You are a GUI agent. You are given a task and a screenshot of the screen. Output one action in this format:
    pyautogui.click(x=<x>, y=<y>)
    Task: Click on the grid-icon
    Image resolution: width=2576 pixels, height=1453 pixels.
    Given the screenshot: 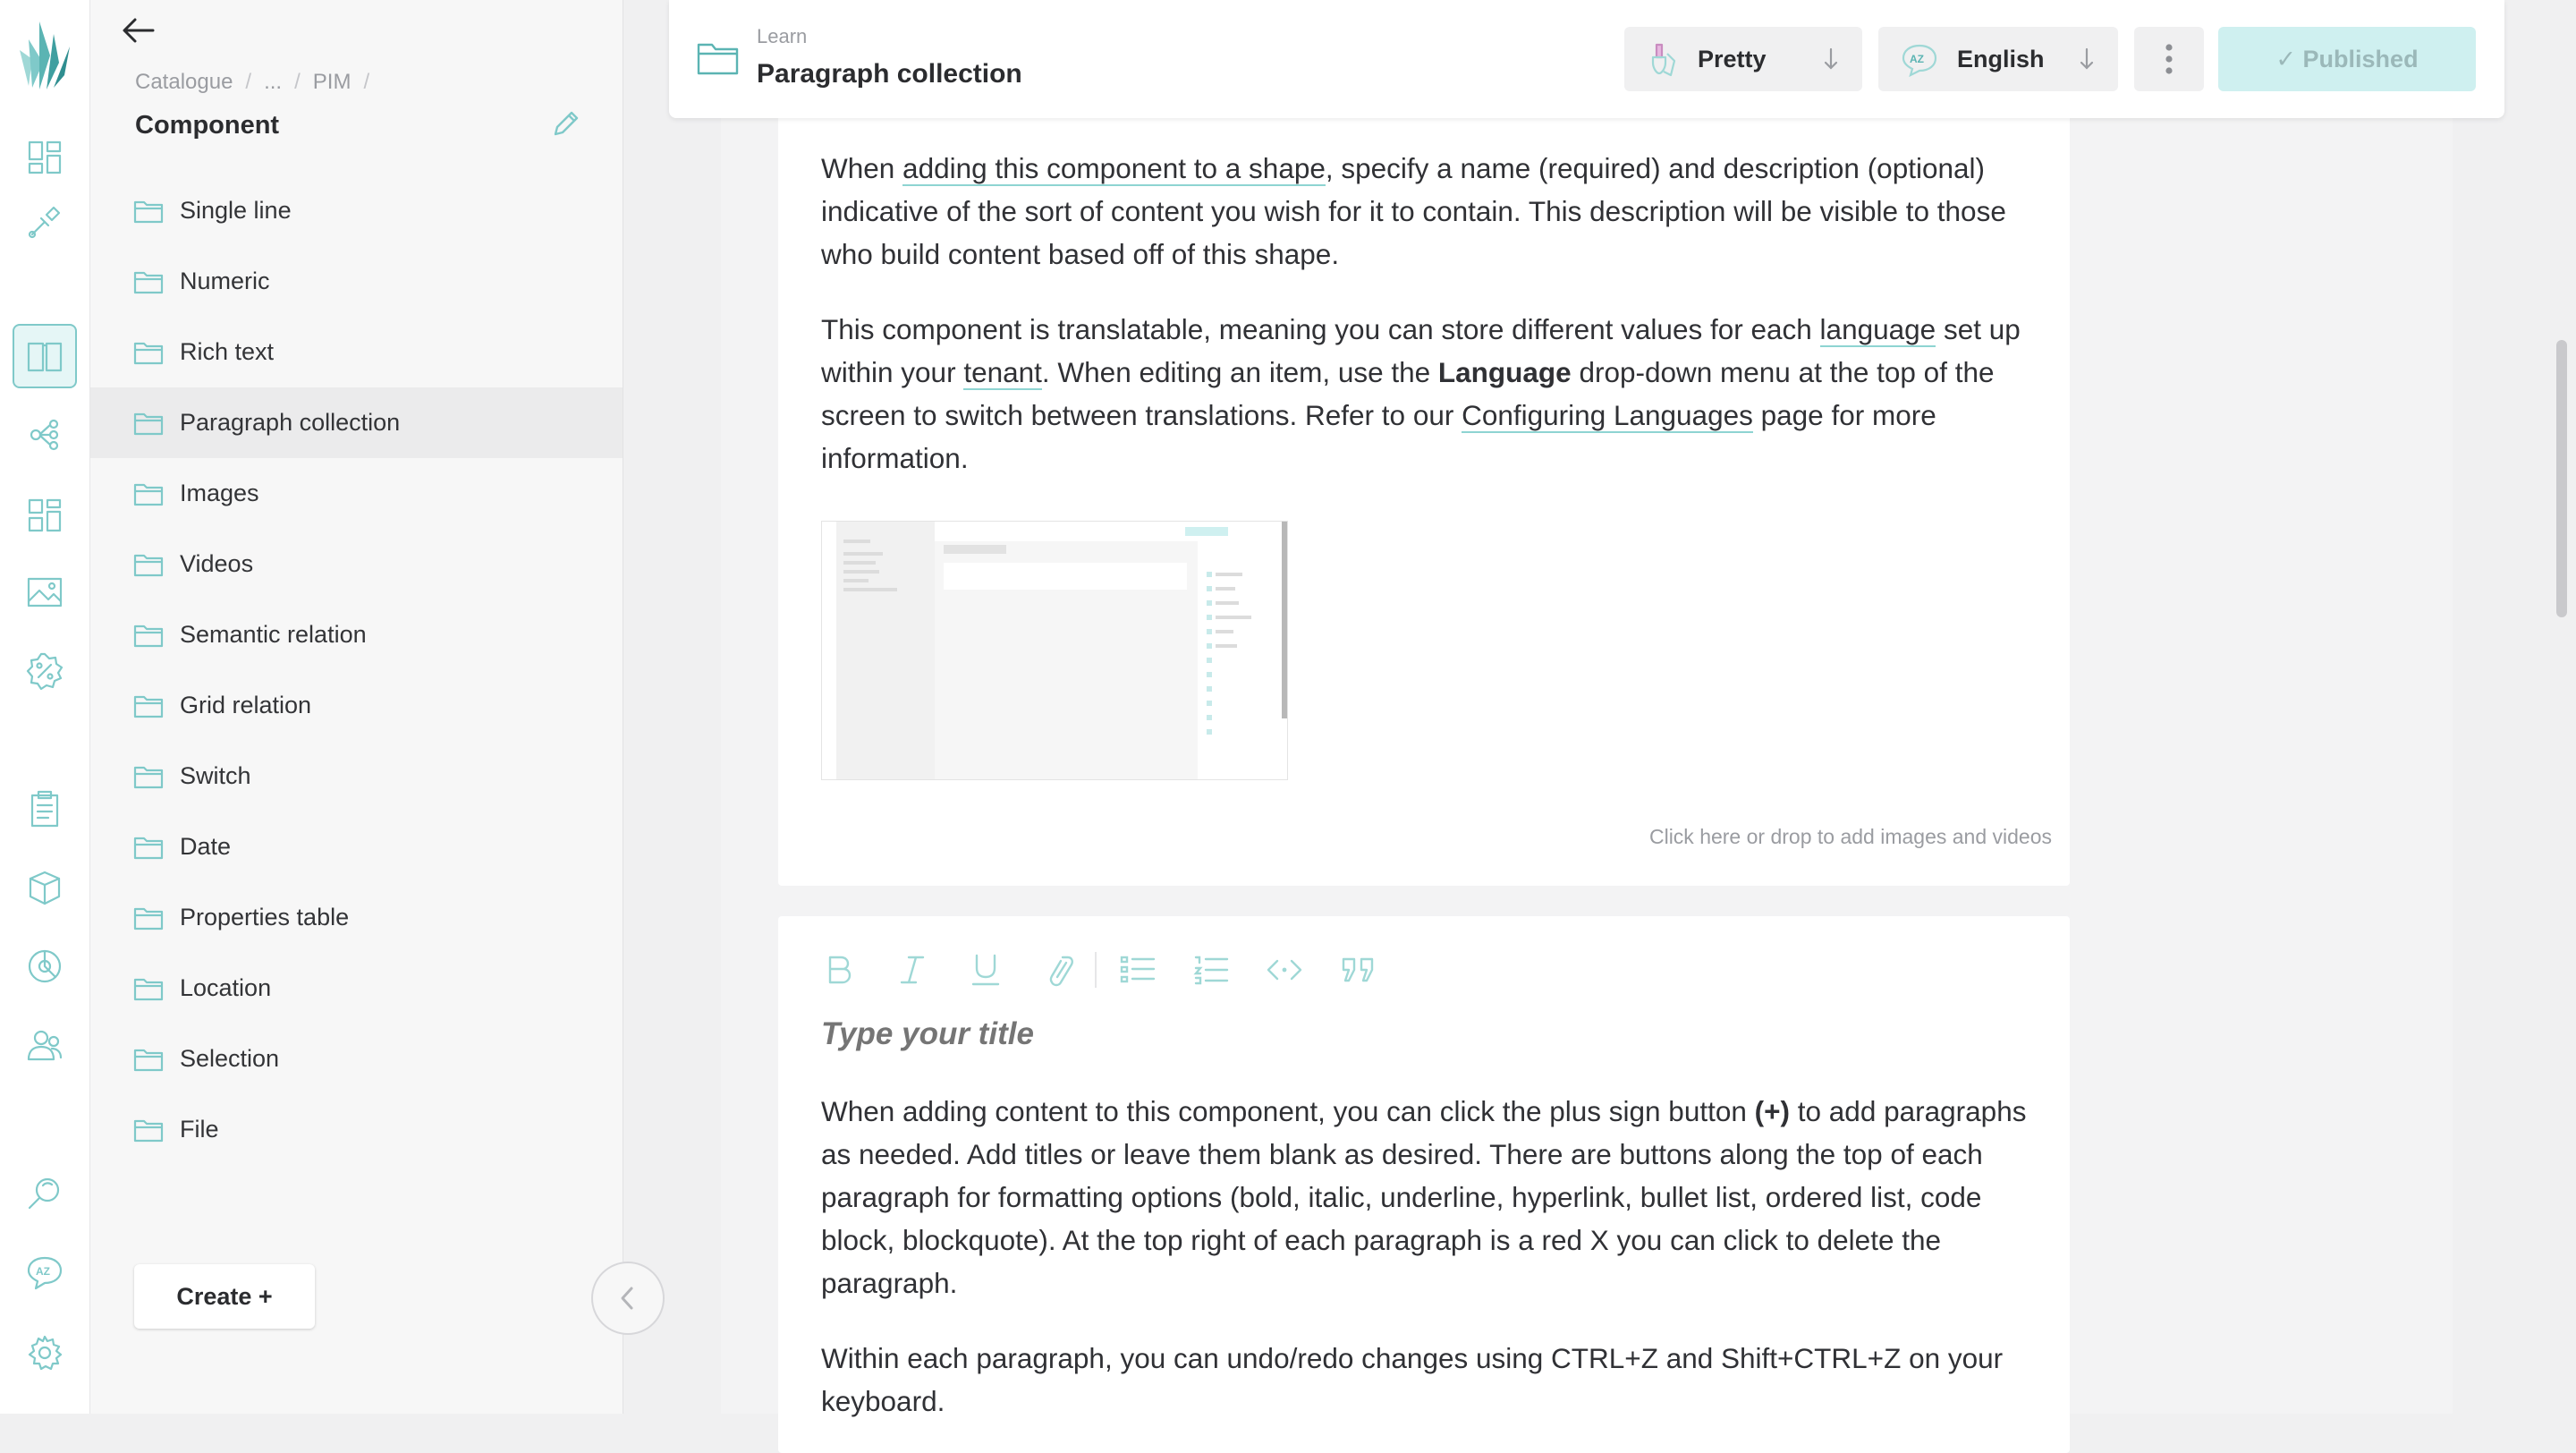 What is the action you would take?
    pyautogui.click(x=45, y=515)
    